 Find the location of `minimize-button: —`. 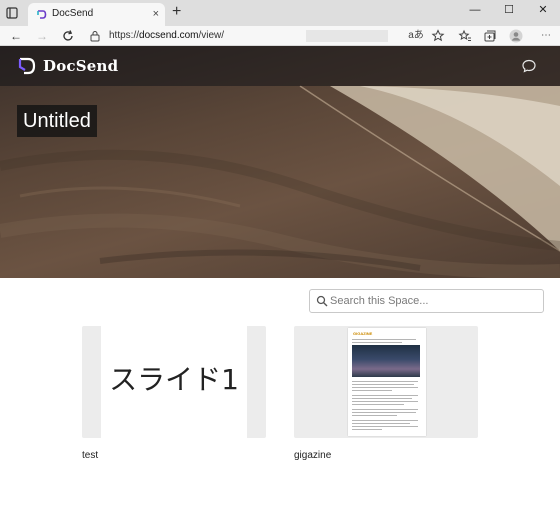

minimize-button: — is located at coordinates (475, 11).